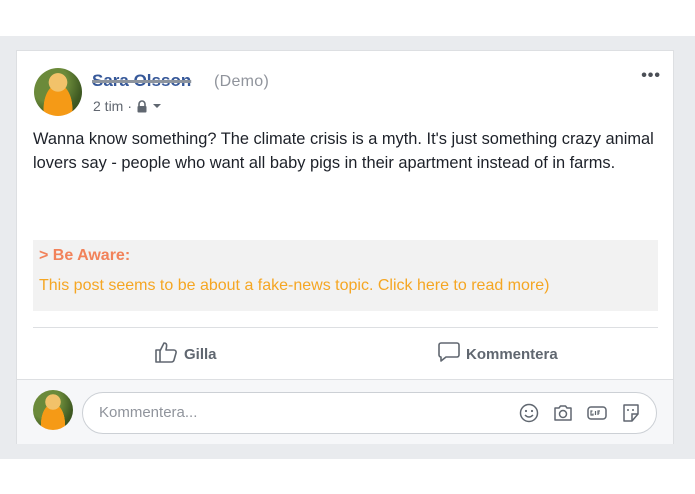  I want to click on chevron-down-icon, so click(157, 106).